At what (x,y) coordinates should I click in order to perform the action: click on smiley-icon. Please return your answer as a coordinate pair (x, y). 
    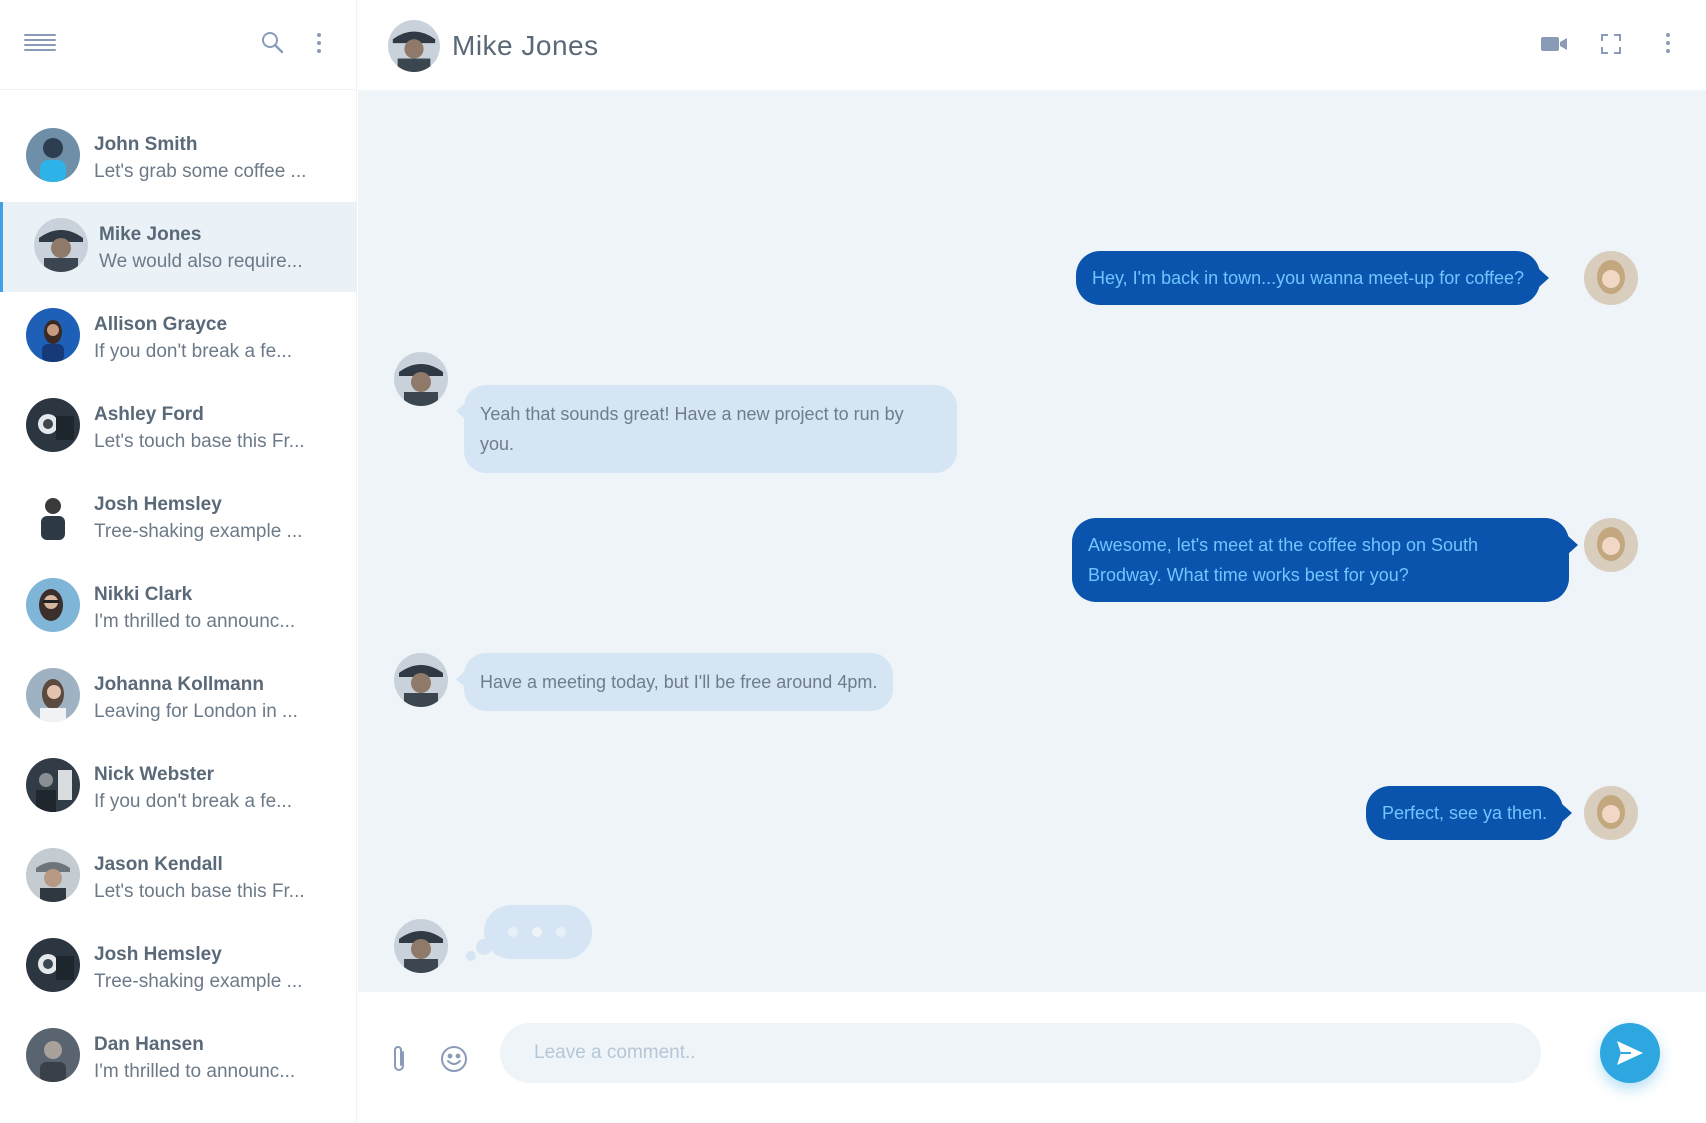
    Looking at the image, I should click on (454, 1059).